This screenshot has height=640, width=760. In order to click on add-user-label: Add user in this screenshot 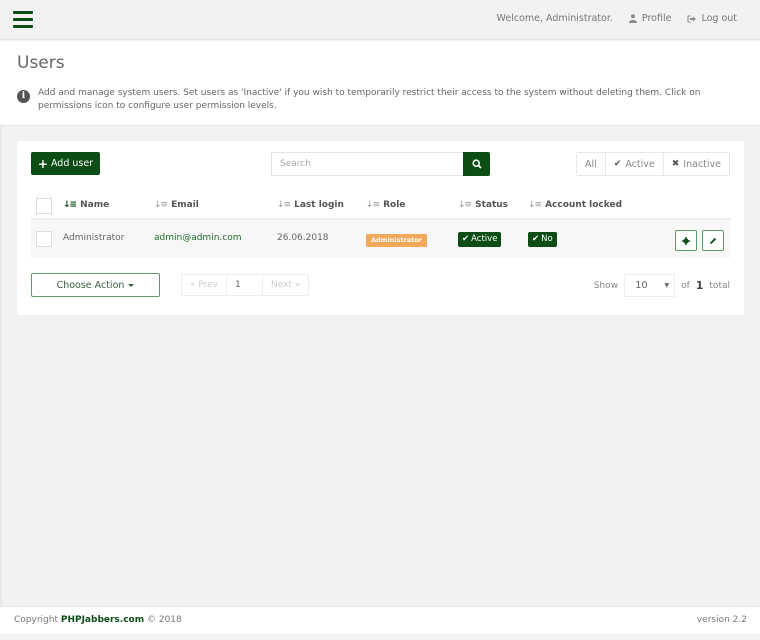, I will do `click(72, 163)`.